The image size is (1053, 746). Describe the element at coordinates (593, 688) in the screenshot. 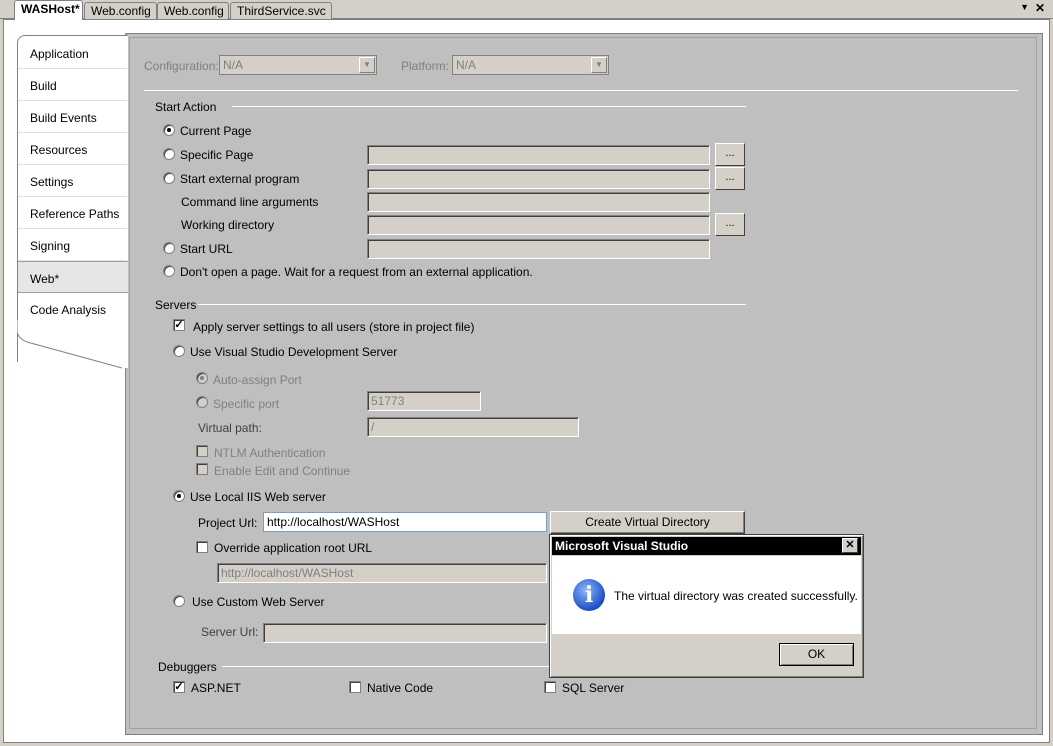

I see `sql-server-label: SQL Server` at that location.